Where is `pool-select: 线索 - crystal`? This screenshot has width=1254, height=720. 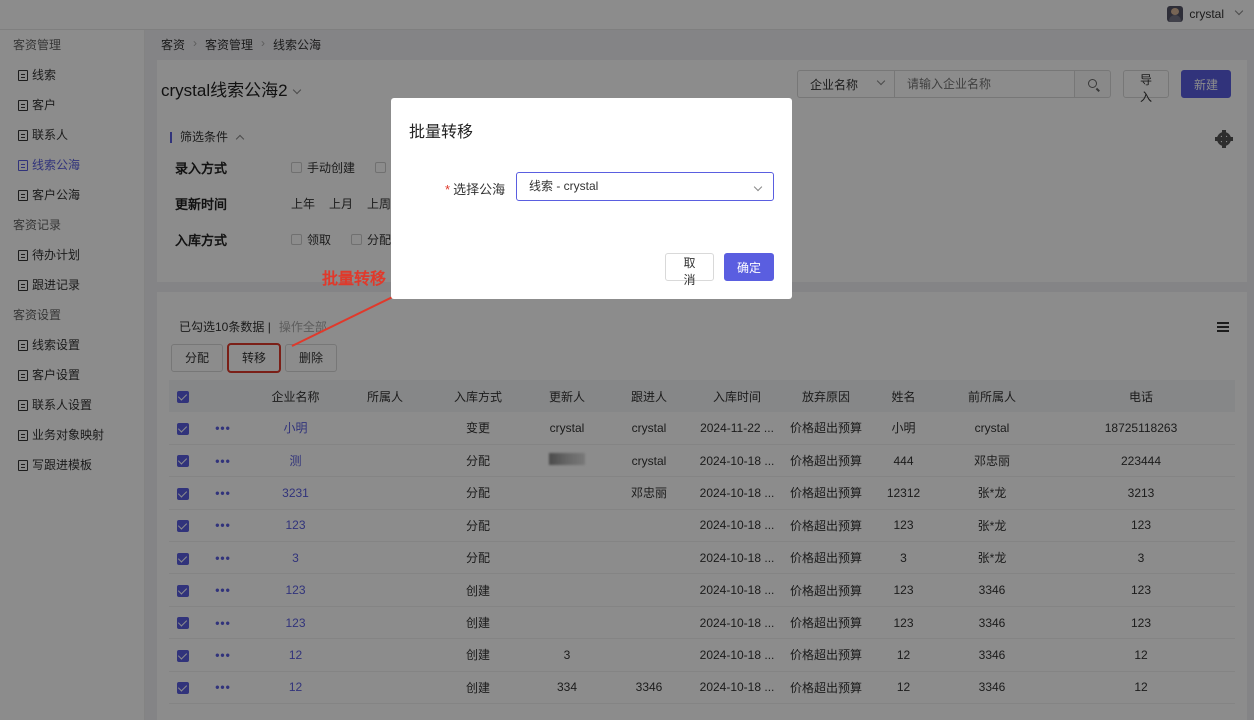 pool-select: 线索 - crystal is located at coordinates (645, 186).